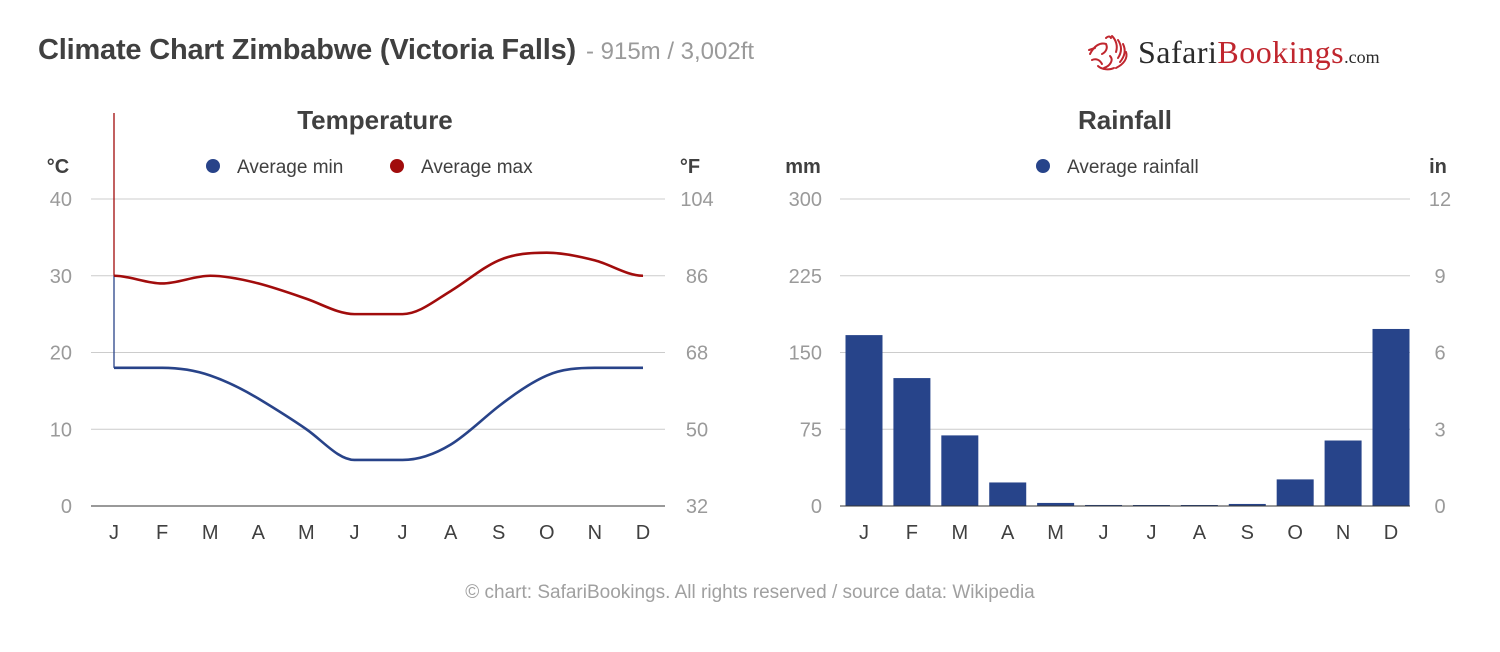 The width and height of the screenshot is (1500, 652). I want to click on rainfall-left-tick-label: 300, so click(805, 200).